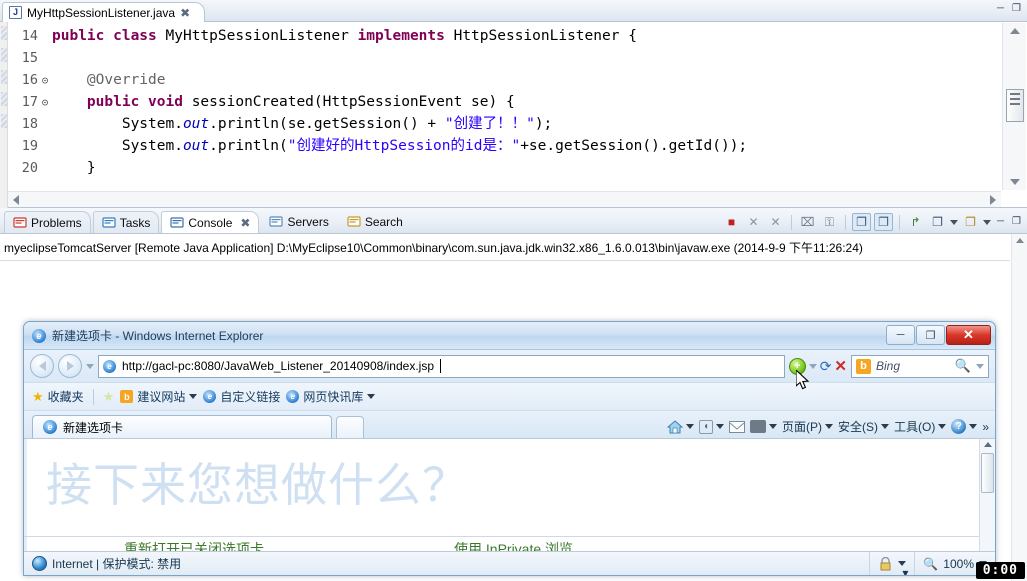 This screenshot has height=581, width=1027. I want to click on view-tab-problems: Problems, so click(47, 222).